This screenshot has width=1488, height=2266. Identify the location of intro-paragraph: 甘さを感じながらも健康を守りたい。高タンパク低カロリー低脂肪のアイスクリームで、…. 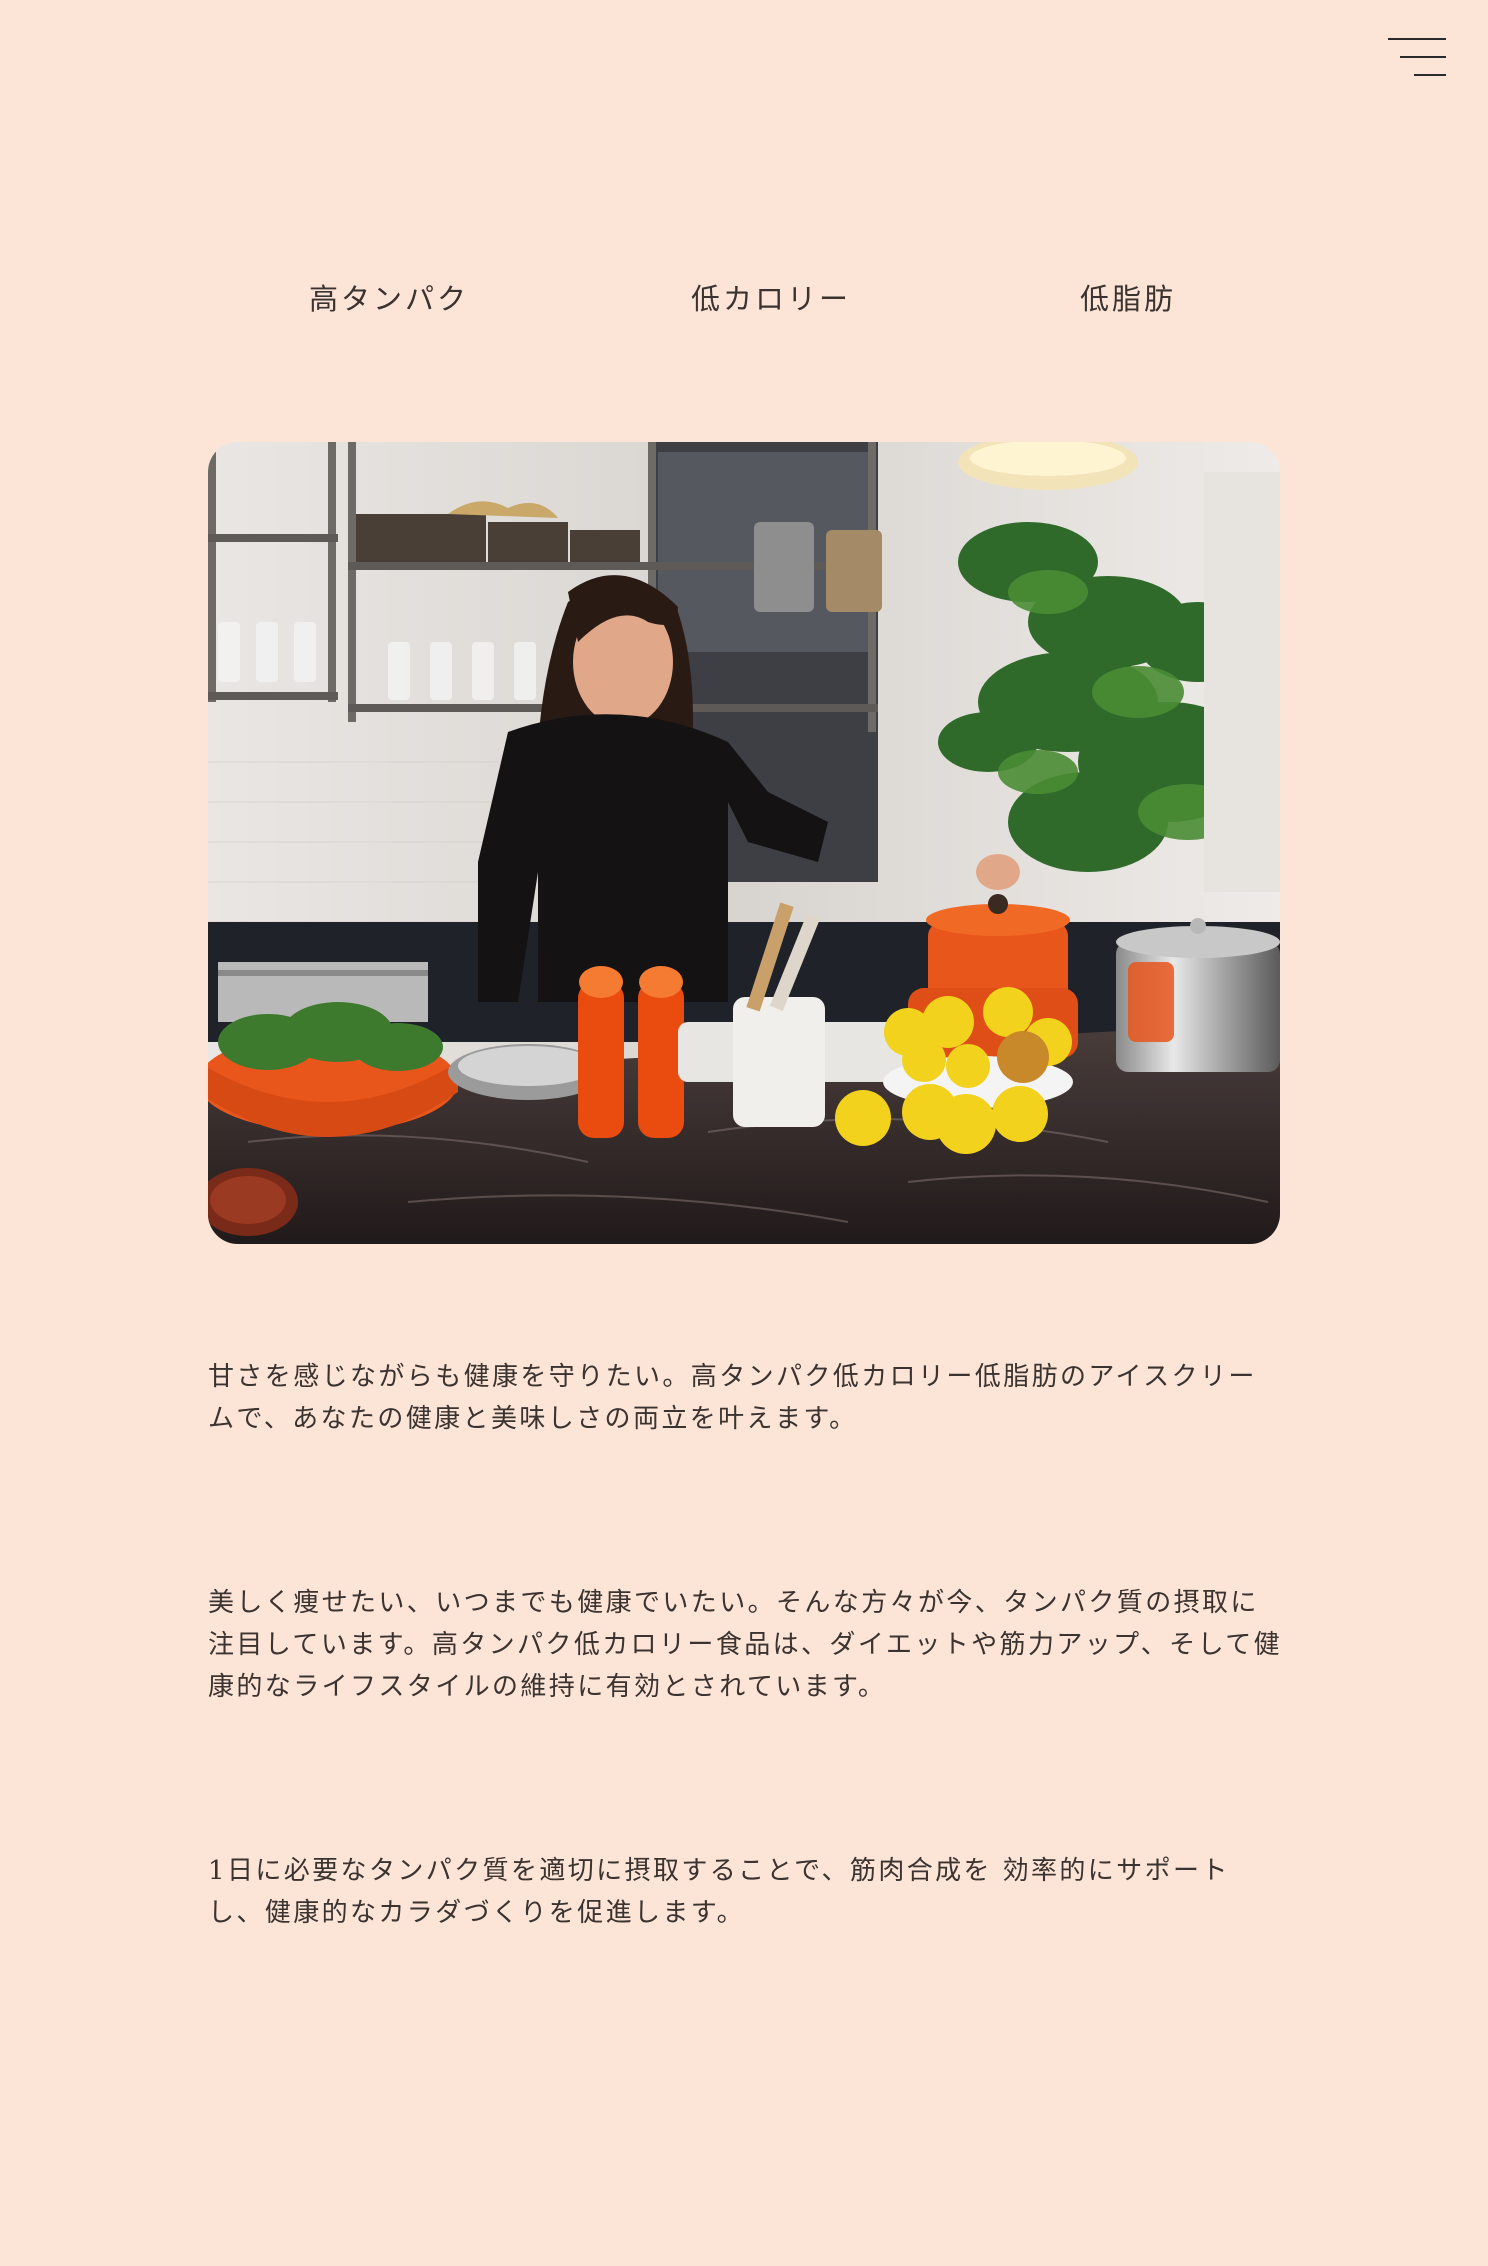
(732, 1398).